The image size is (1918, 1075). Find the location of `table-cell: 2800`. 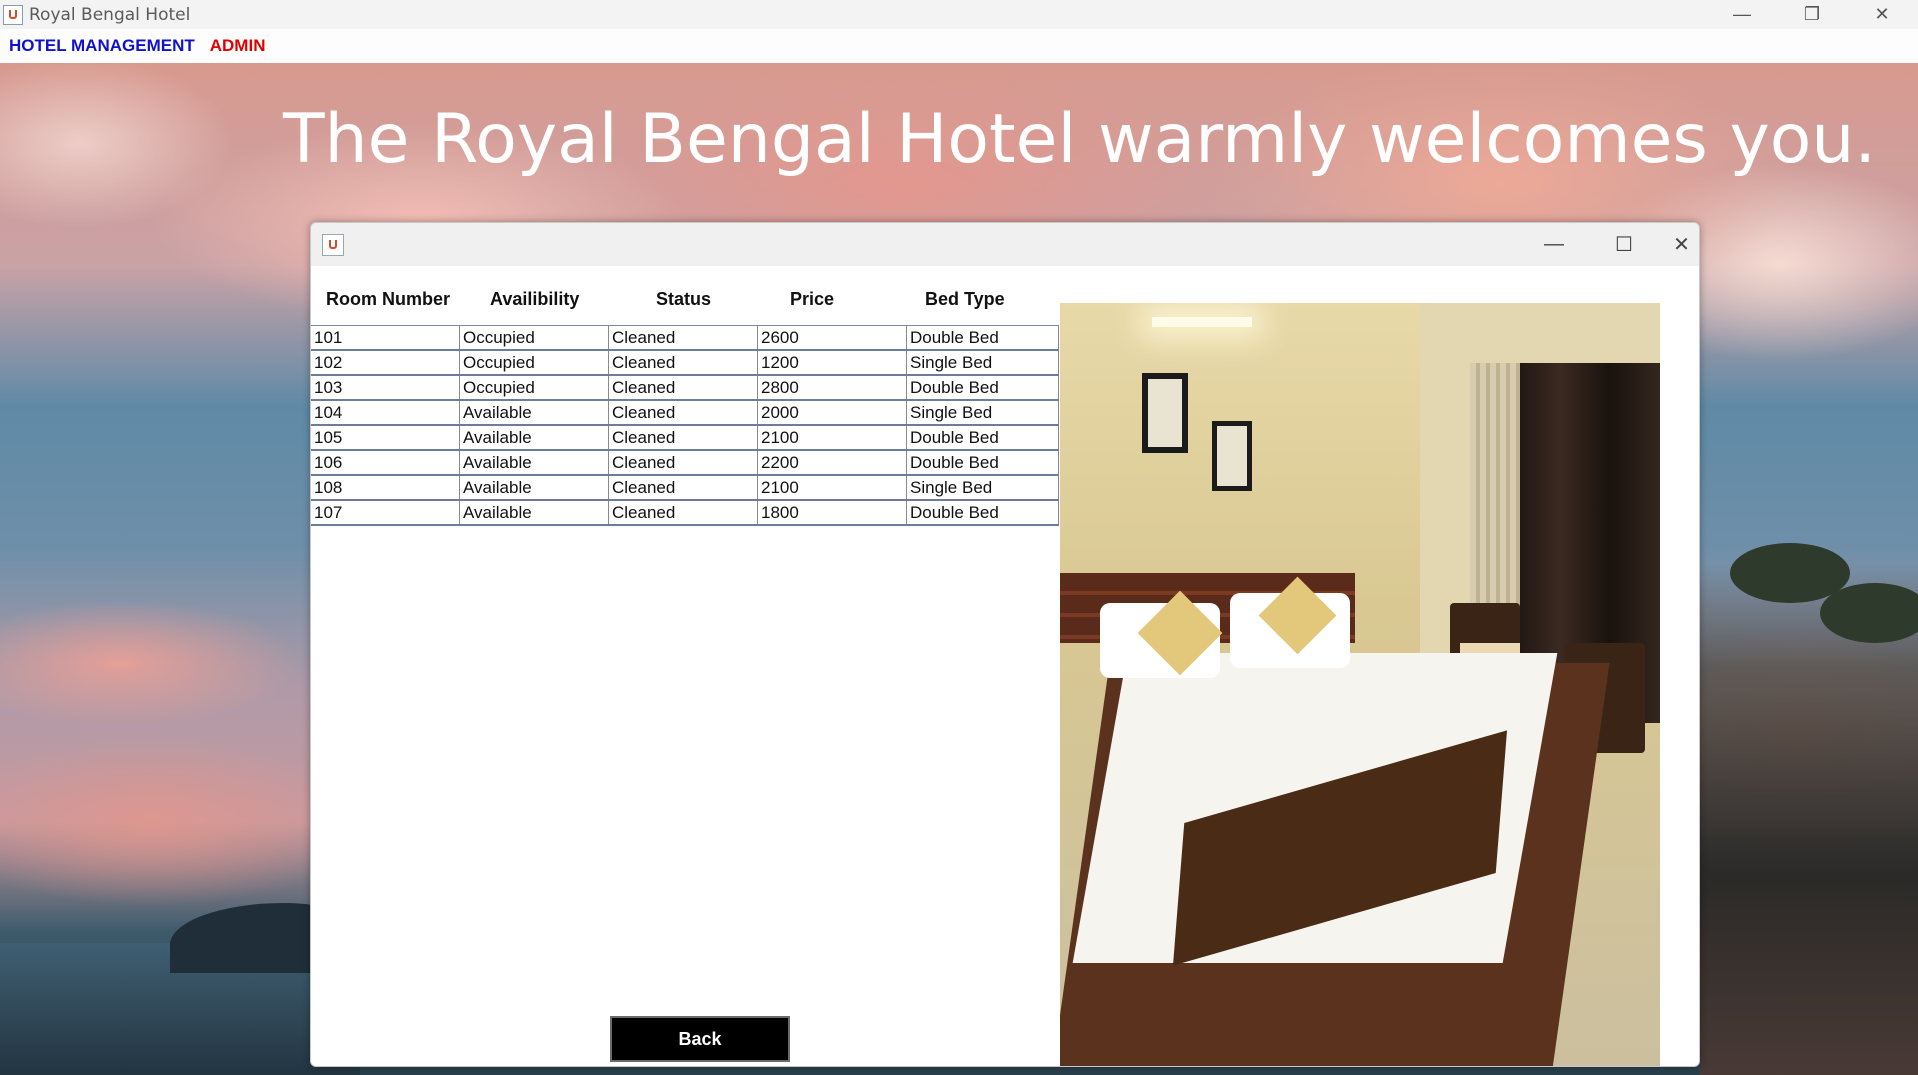

table-cell: 2800 is located at coordinates (832, 387).